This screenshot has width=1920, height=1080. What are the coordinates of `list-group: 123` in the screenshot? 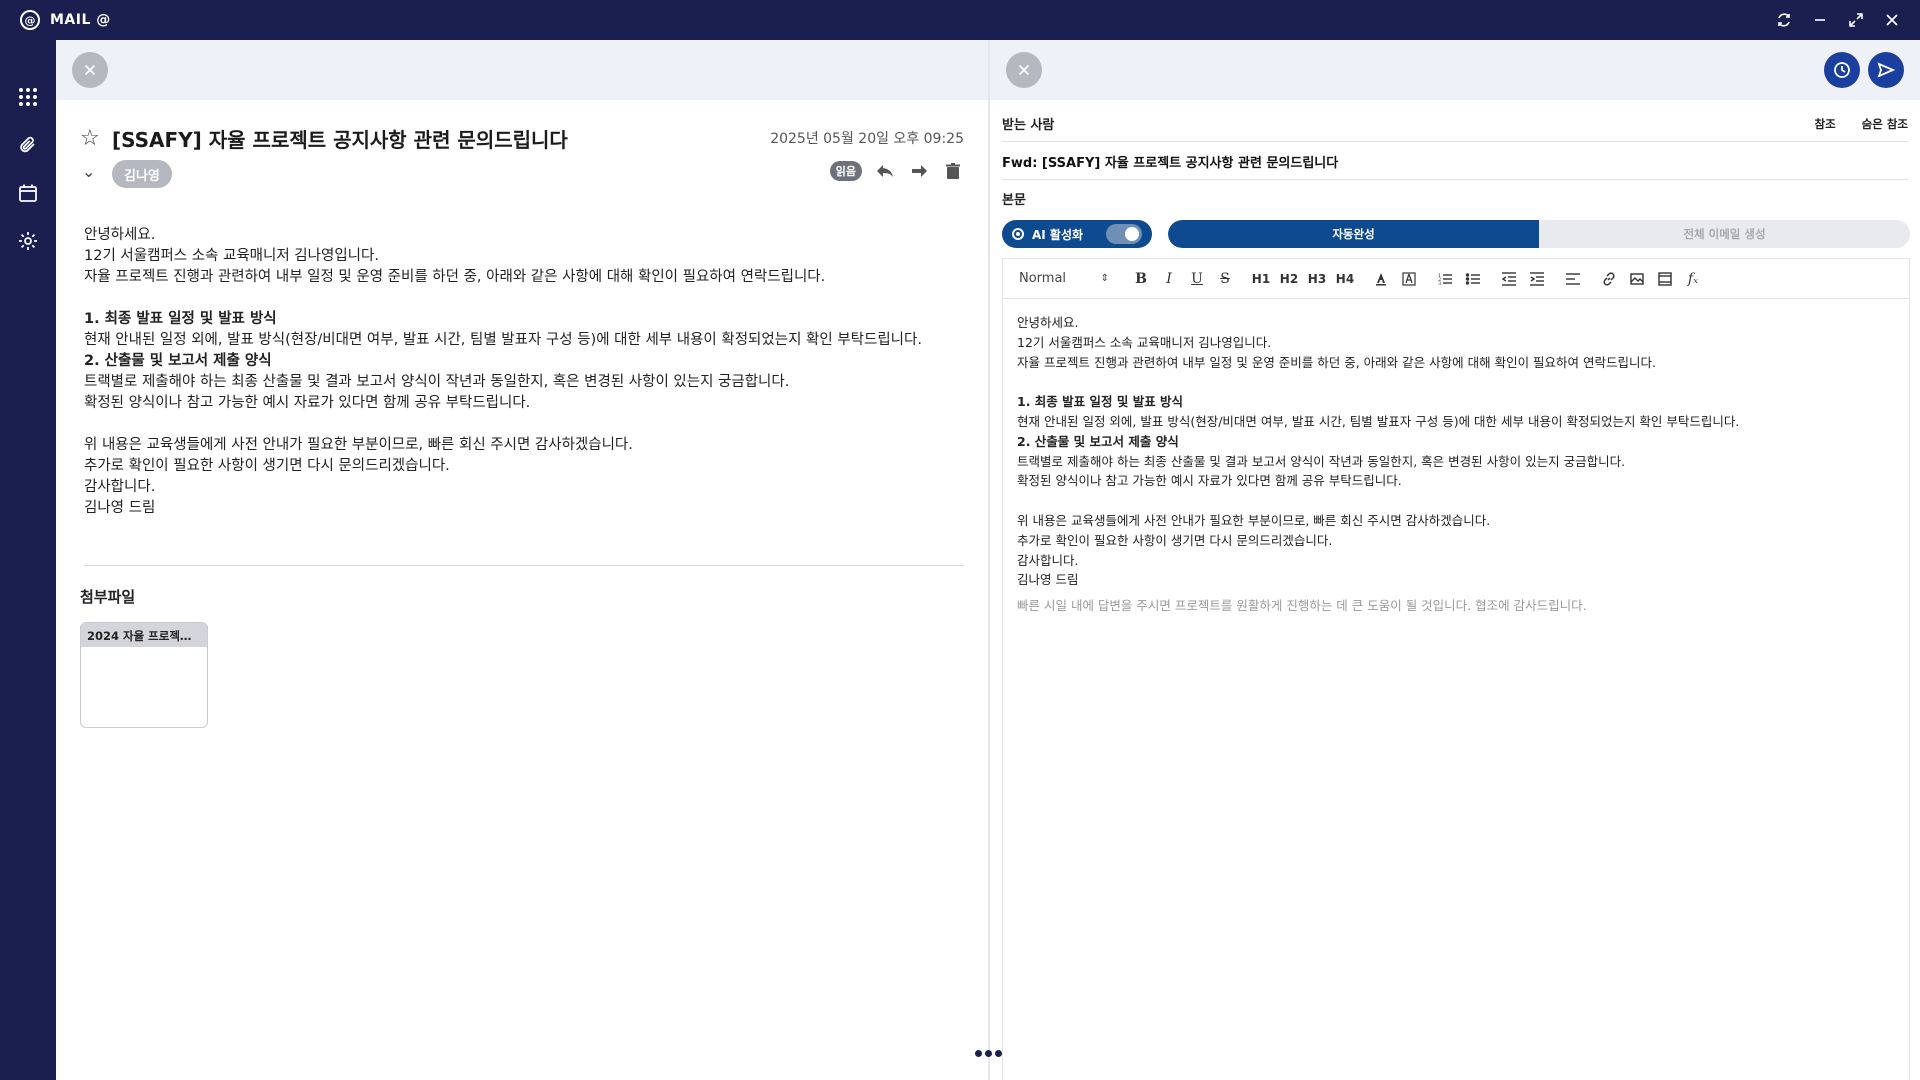 It's located at (1459, 279).